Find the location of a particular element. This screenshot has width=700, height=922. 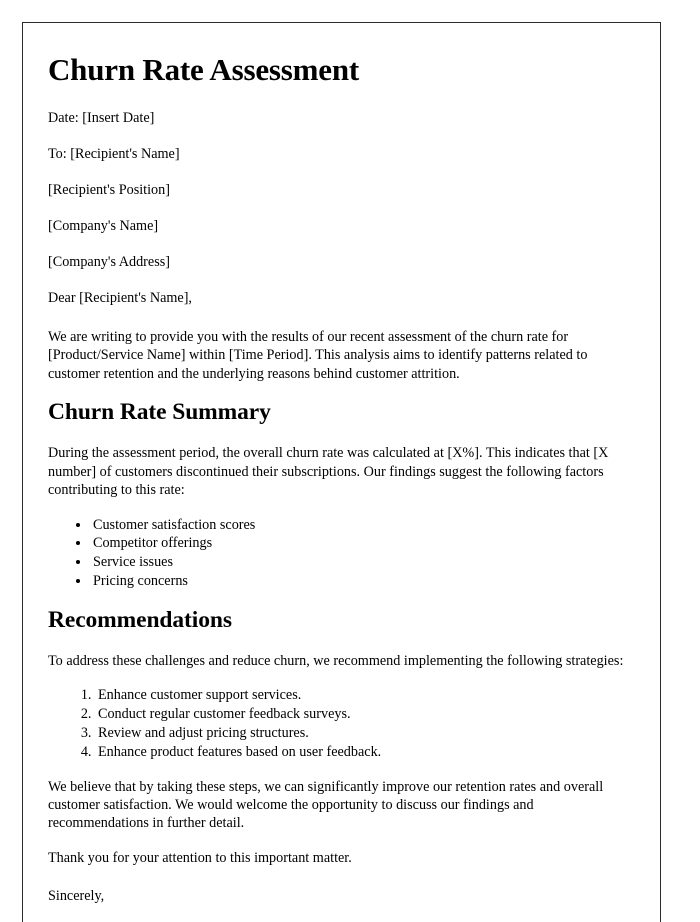

date-line: Date: [Insert Date] is located at coordinates (101, 117).